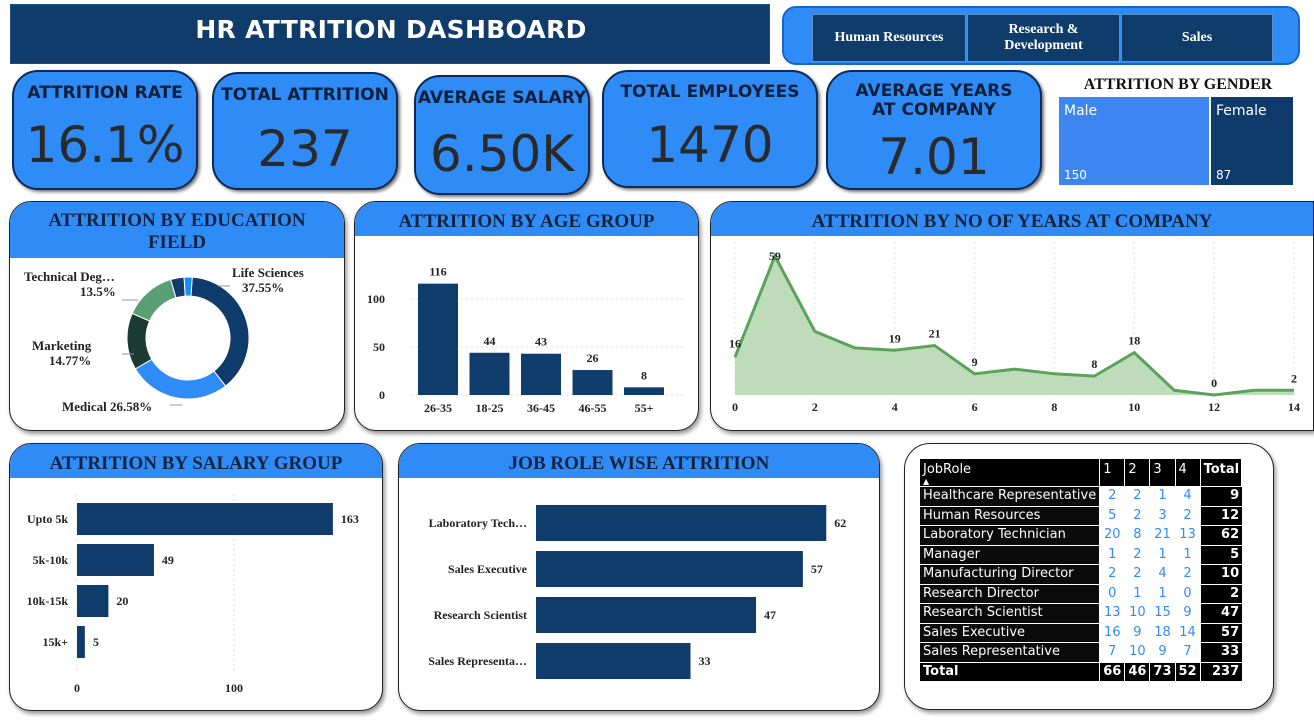  Describe the element at coordinates (1009, 593) in the screenshot. I see `cell-jobrole: Research Director` at that location.